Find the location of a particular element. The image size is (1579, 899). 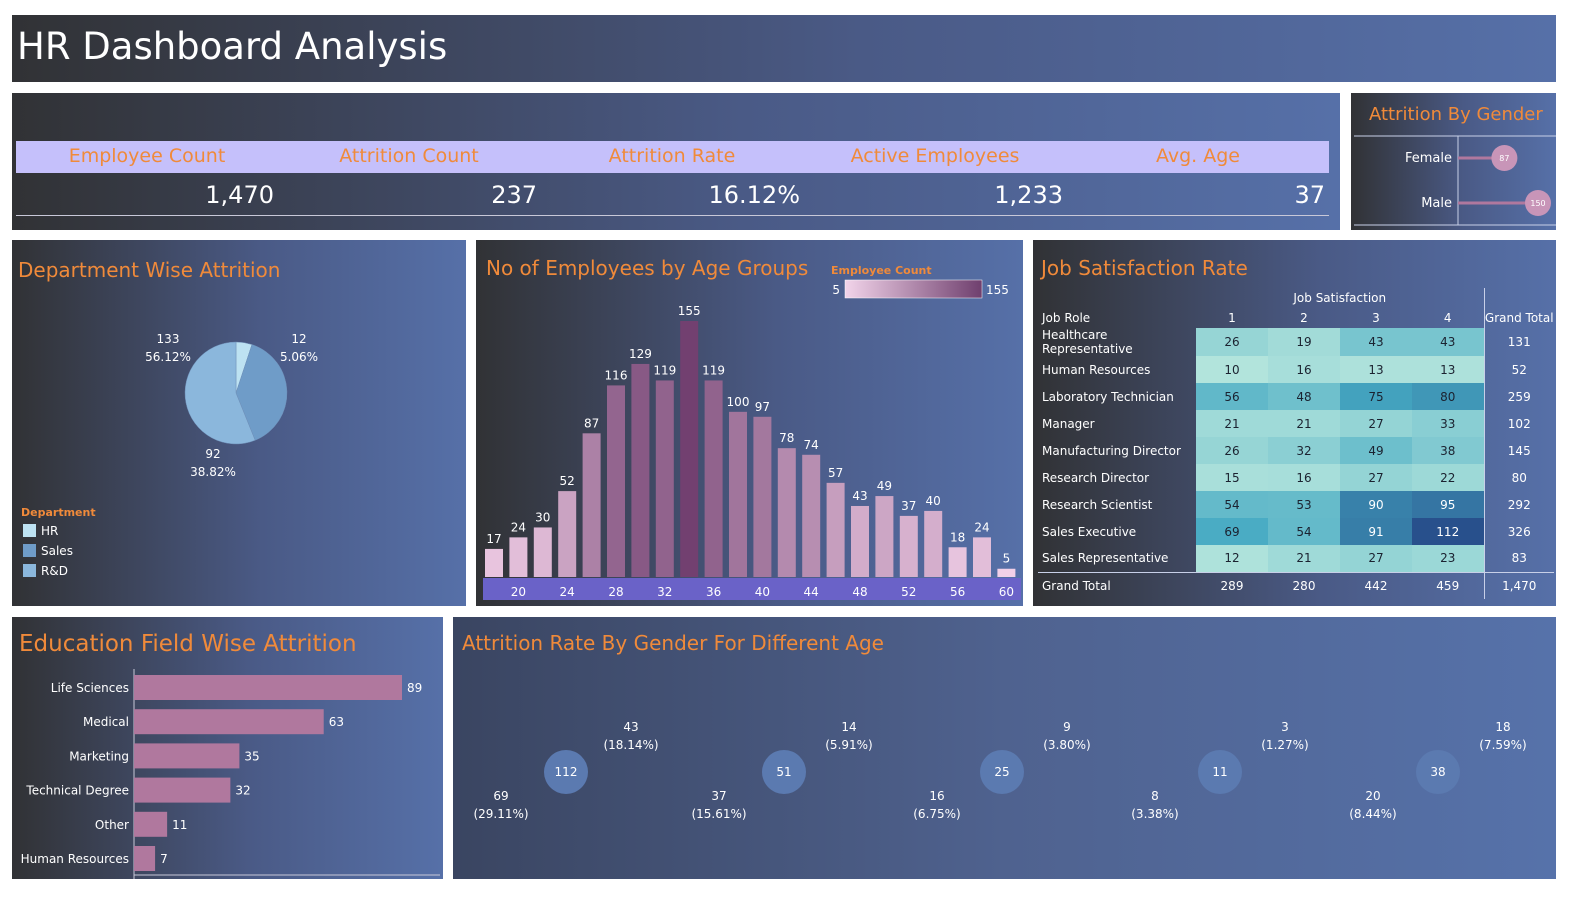

edu-value-label: 89 is located at coordinates (414, 688).